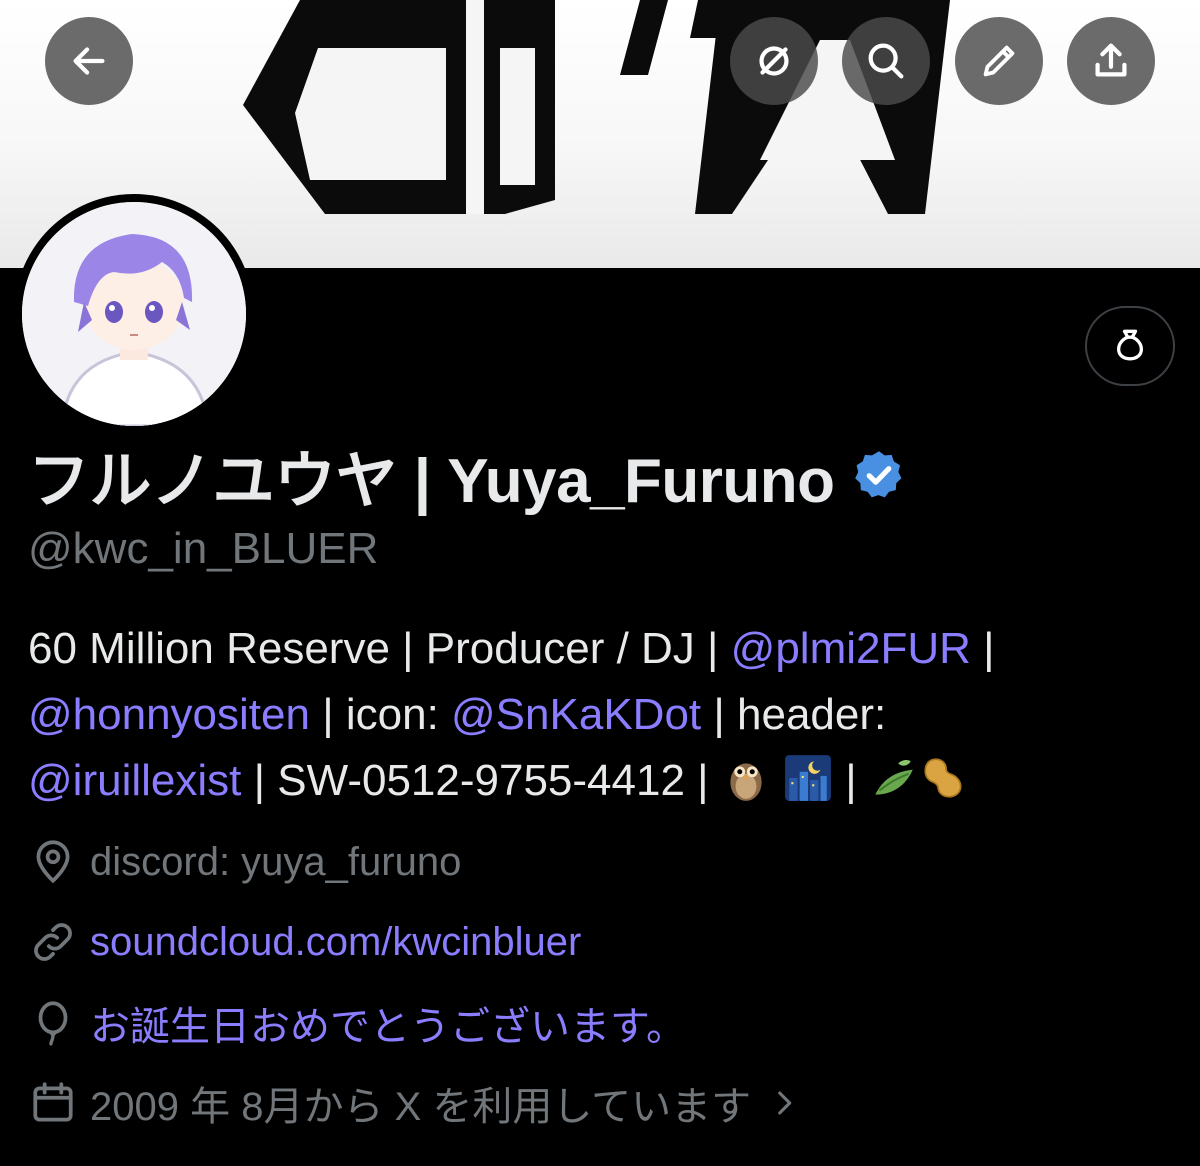 The height and width of the screenshot is (1166, 1200). I want to click on avatar, so click(134, 314).